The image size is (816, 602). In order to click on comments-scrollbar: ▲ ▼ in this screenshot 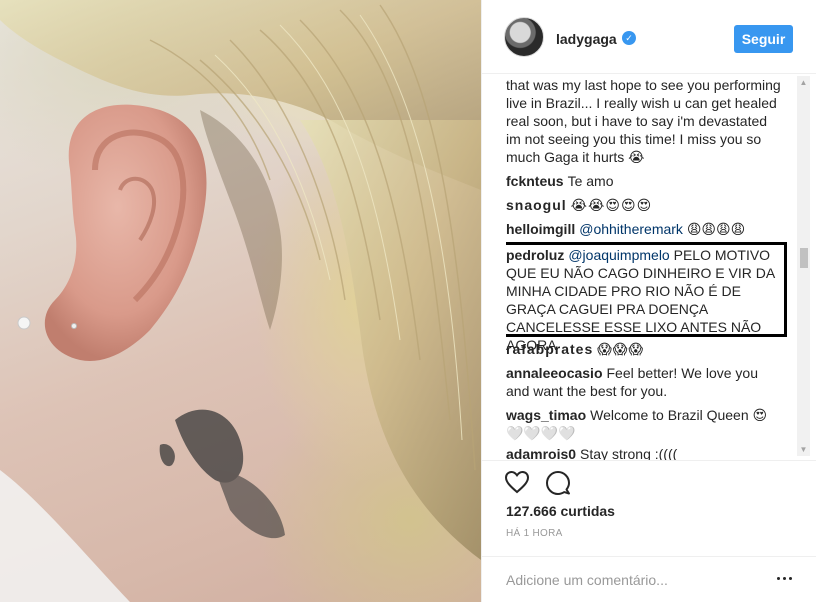, I will do `click(803, 266)`.